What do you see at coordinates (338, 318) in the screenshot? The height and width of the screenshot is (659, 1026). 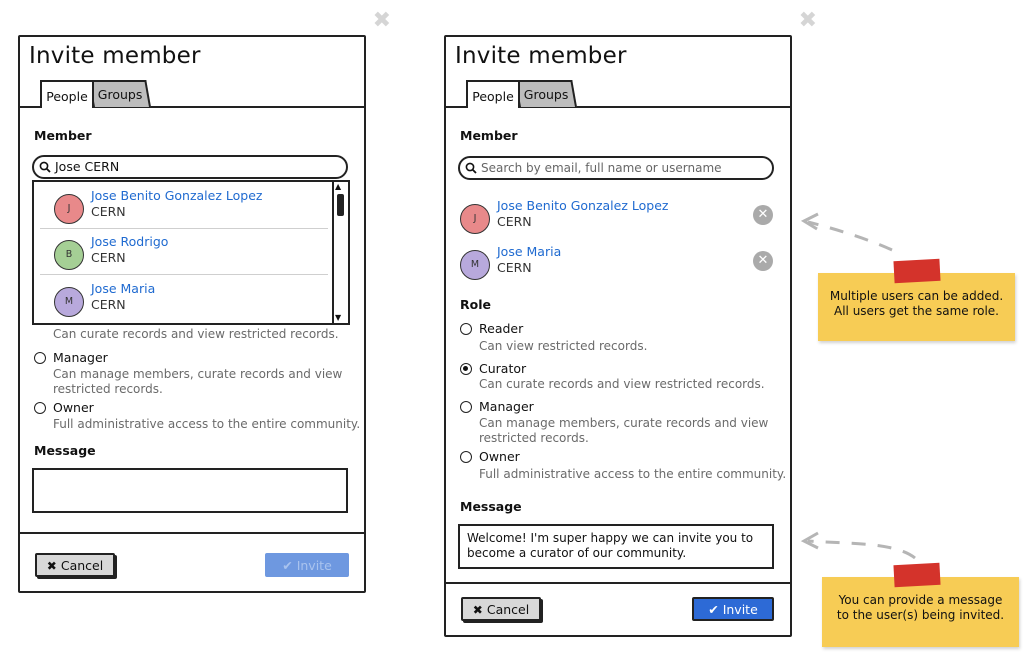 I see `scroll-down-icon: ▼` at bounding box center [338, 318].